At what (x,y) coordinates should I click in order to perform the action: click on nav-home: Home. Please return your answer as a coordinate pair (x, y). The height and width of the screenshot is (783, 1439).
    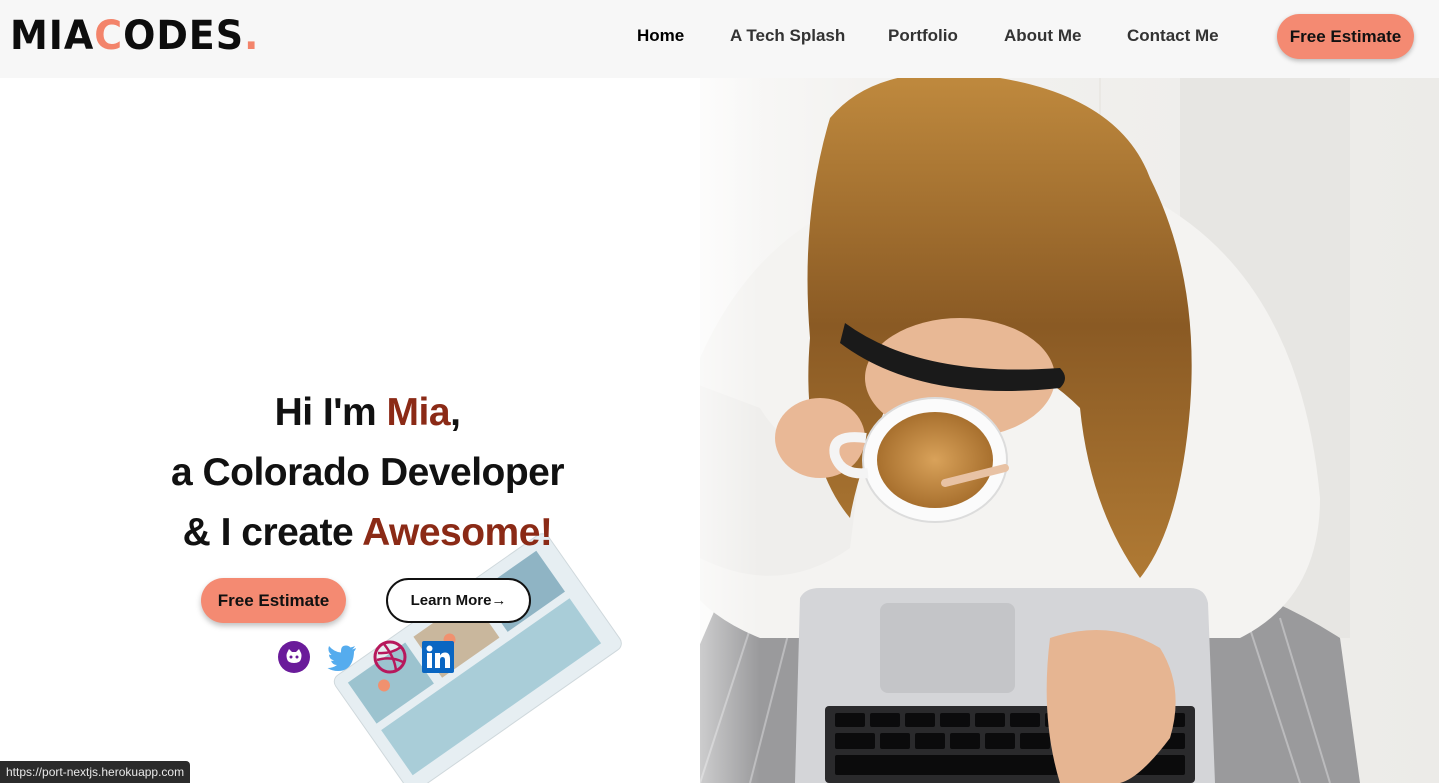
    Looking at the image, I should click on (660, 36).